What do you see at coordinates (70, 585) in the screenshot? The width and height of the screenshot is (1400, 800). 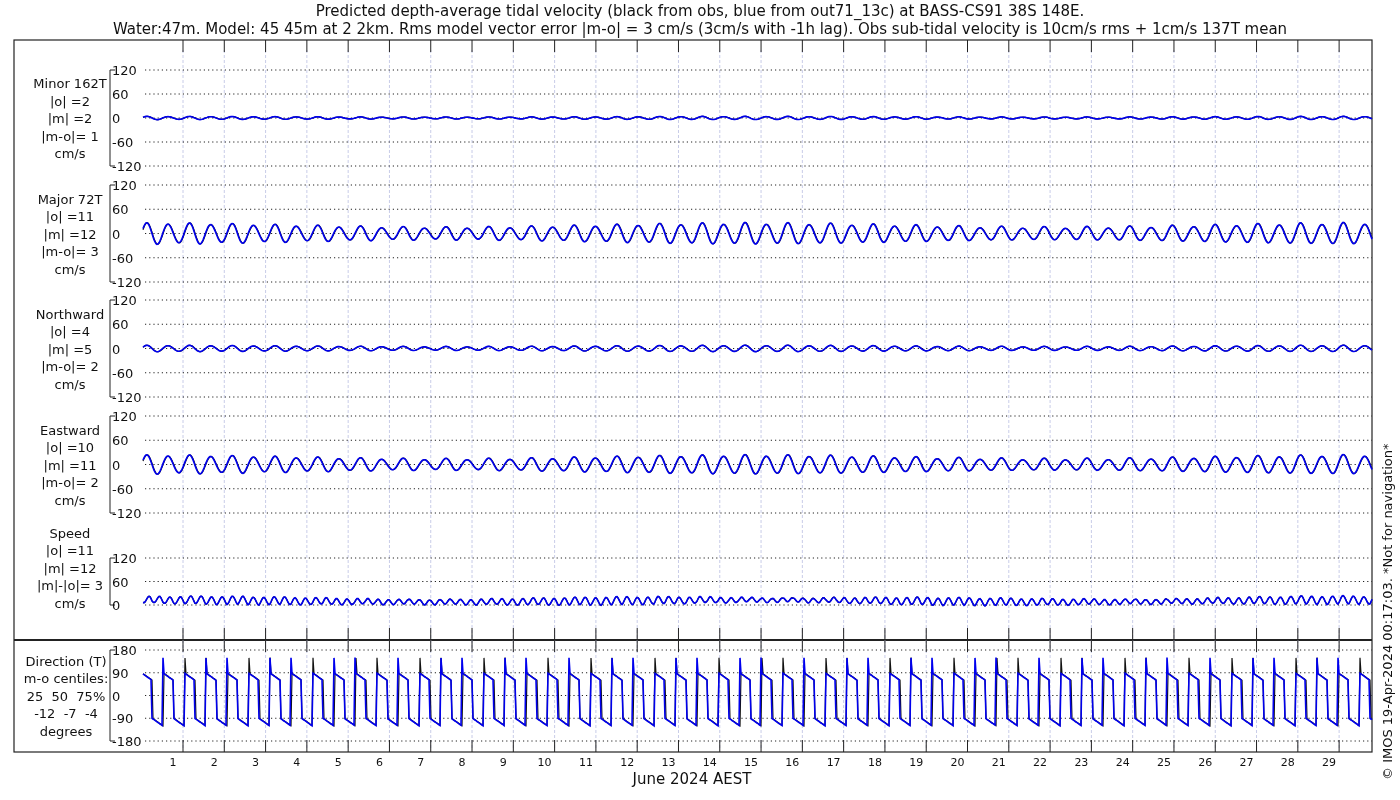 I see `panel-label: |m|-|o|= 3` at bounding box center [70, 585].